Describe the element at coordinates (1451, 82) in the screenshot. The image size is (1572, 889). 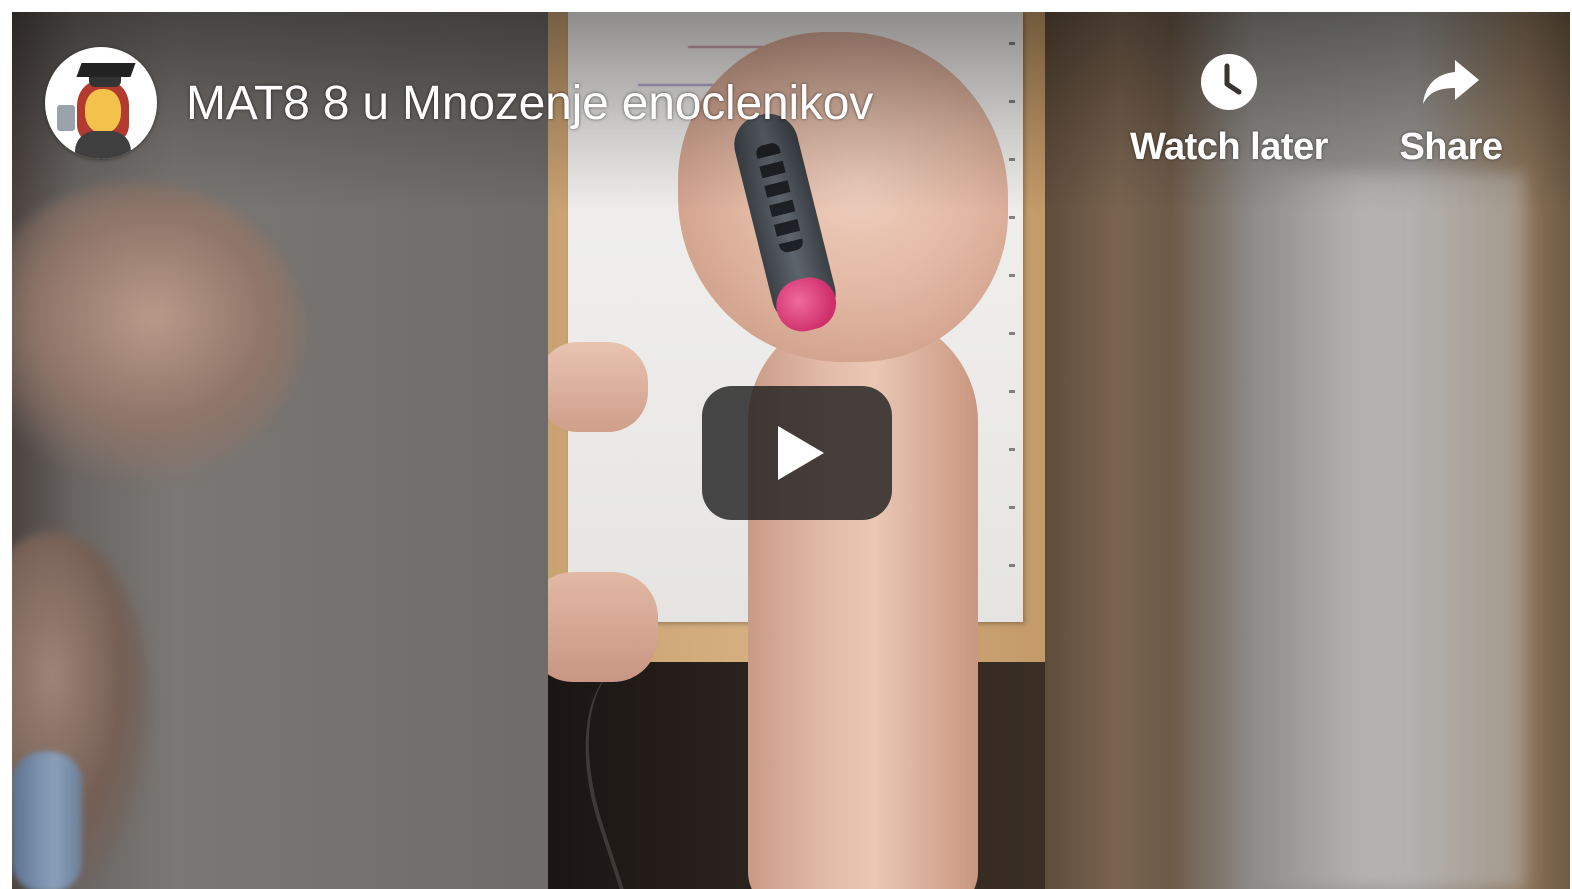
I see `share-arrow-icon` at that location.